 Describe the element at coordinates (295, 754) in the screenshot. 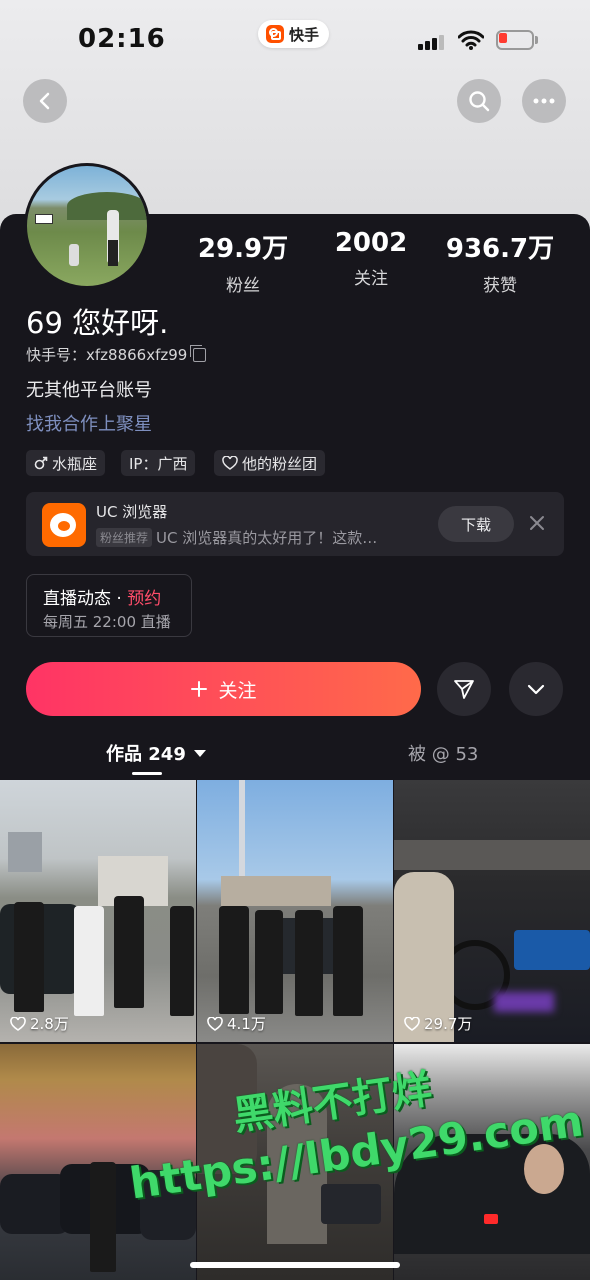

I see `content-tabs: 作品 249 被 @ 53` at that location.